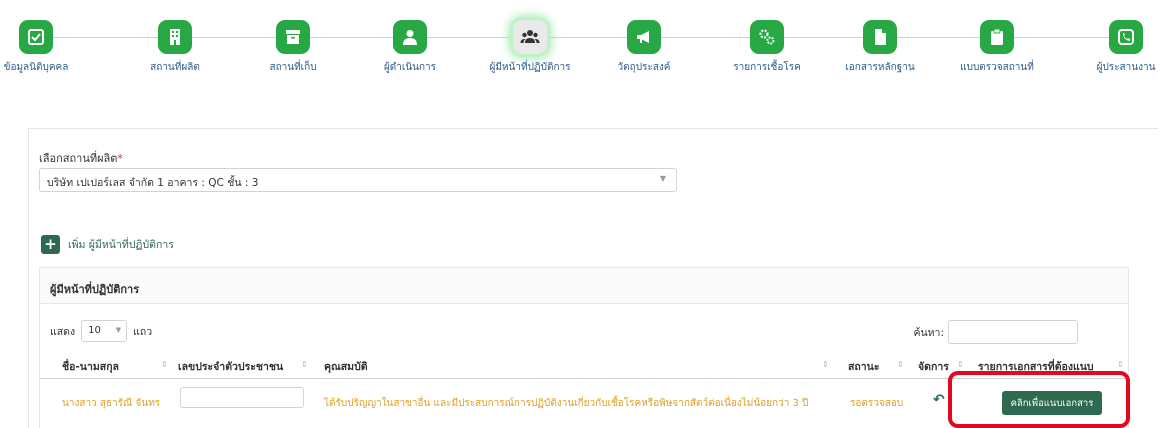 This screenshot has width=1161, height=428. What do you see at coordinates (36, 67) in the screenshot?
I see `step-label: ข้อมูลนิติบุคคล` at bounding box center [36, 67].